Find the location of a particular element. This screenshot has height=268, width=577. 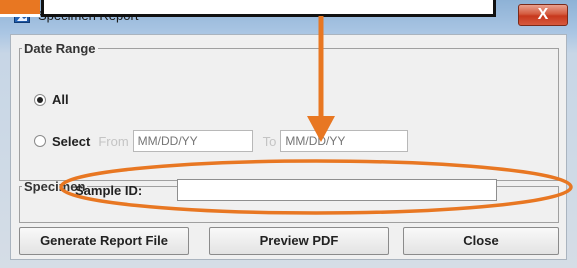

callout-box is located at coordinates (268, 8).